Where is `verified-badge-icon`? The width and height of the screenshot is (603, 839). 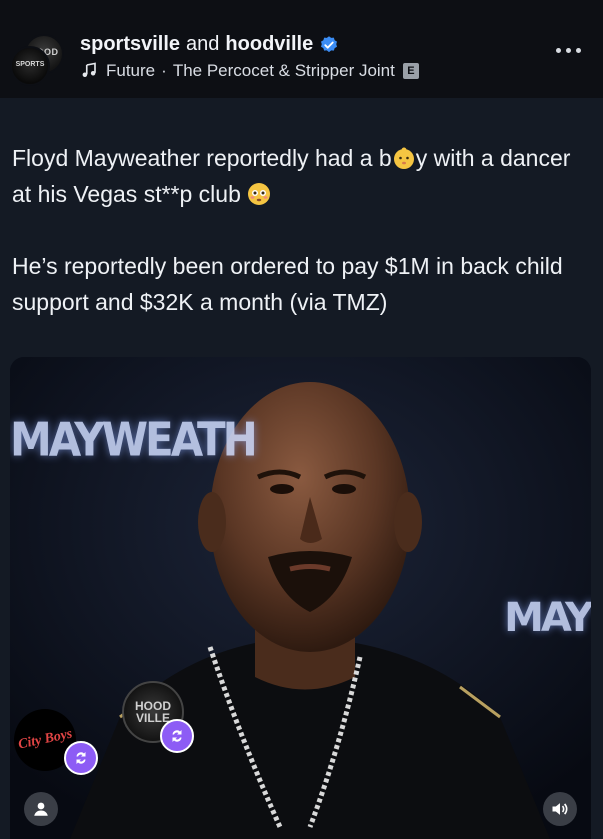
verified-badge-icon is located at coordinates (329, 43).